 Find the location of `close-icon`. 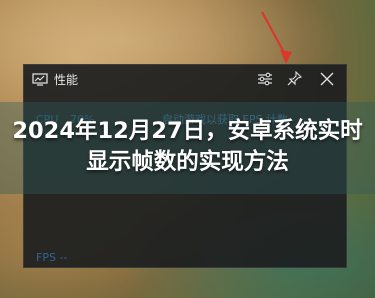

close-icon is located at coordinates (327, 79).